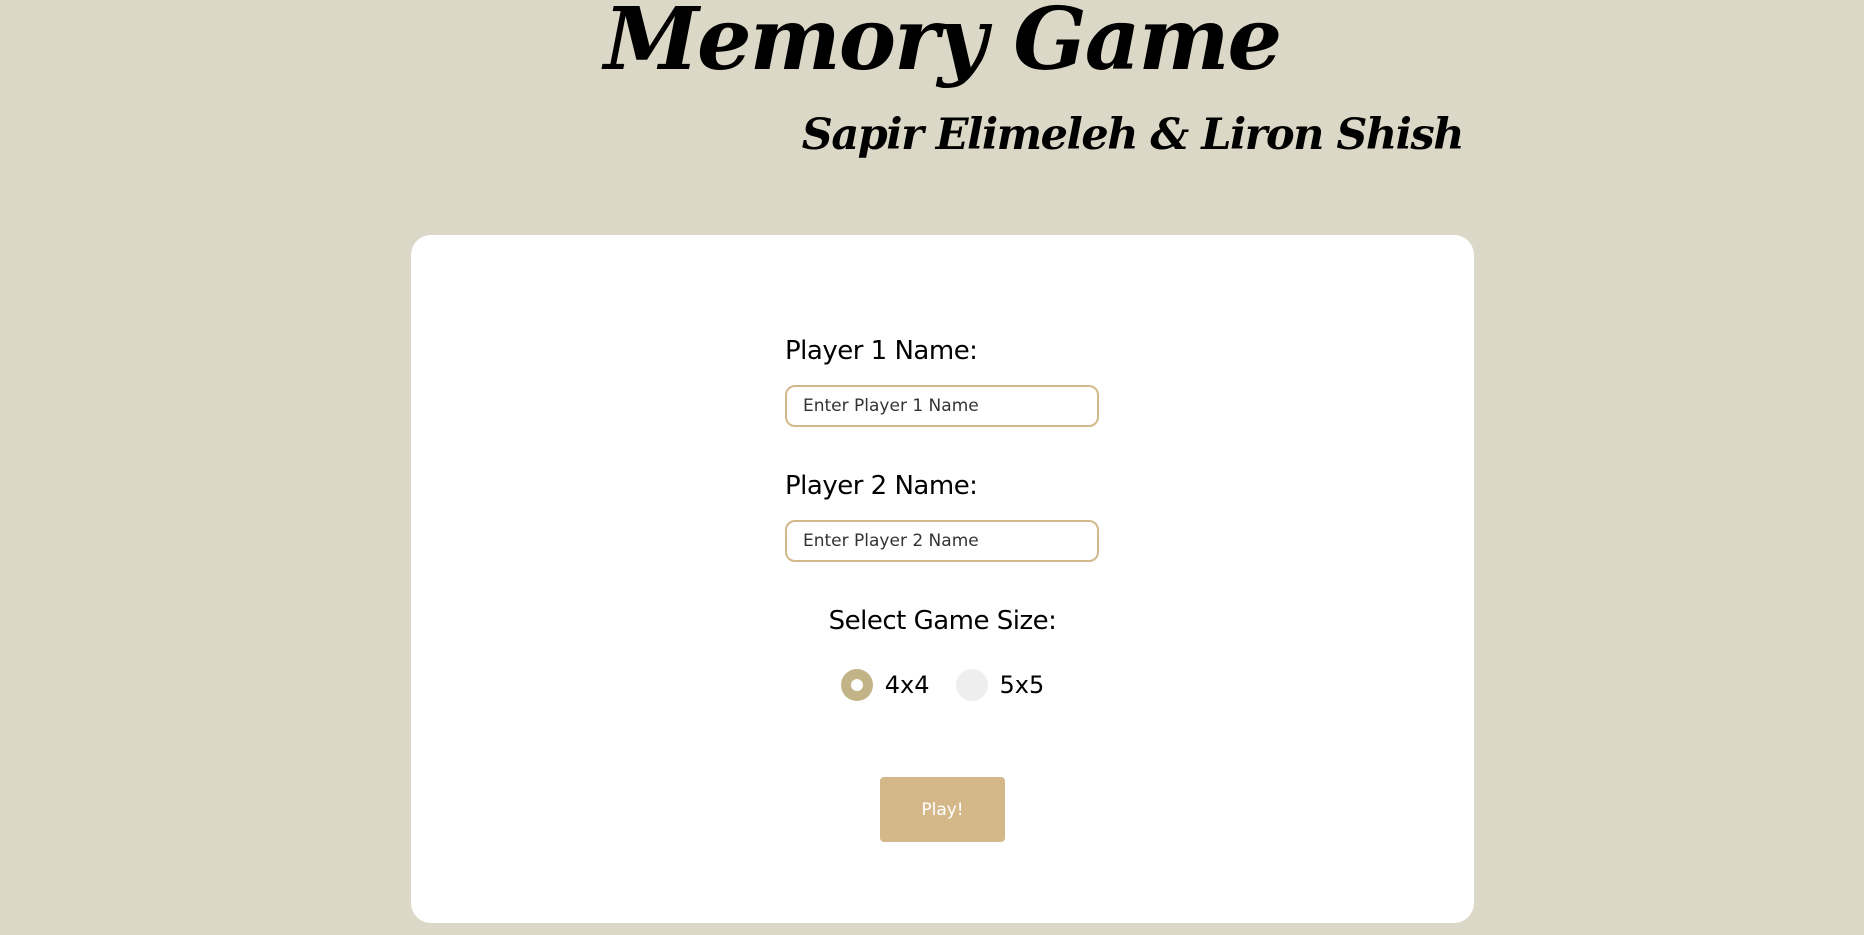 Image resolution: width=1864 pixels, height=935 pixels. Describe the element at coordinates (1133, 135) in the screenshot. I see `authors-subtitle: Sapir Elimeleh & Liron Shish` at that location.